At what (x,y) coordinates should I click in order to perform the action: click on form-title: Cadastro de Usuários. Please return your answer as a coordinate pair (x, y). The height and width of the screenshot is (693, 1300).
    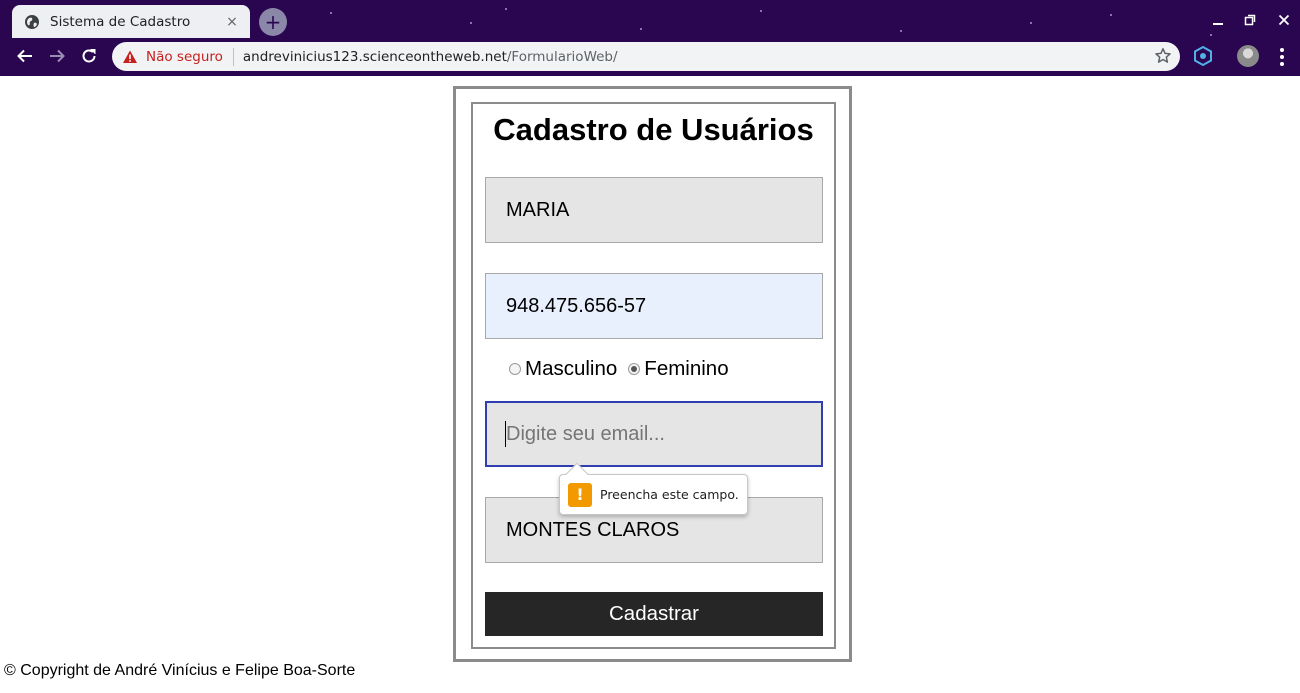
    Looking at the image, I should click on (653, 129).